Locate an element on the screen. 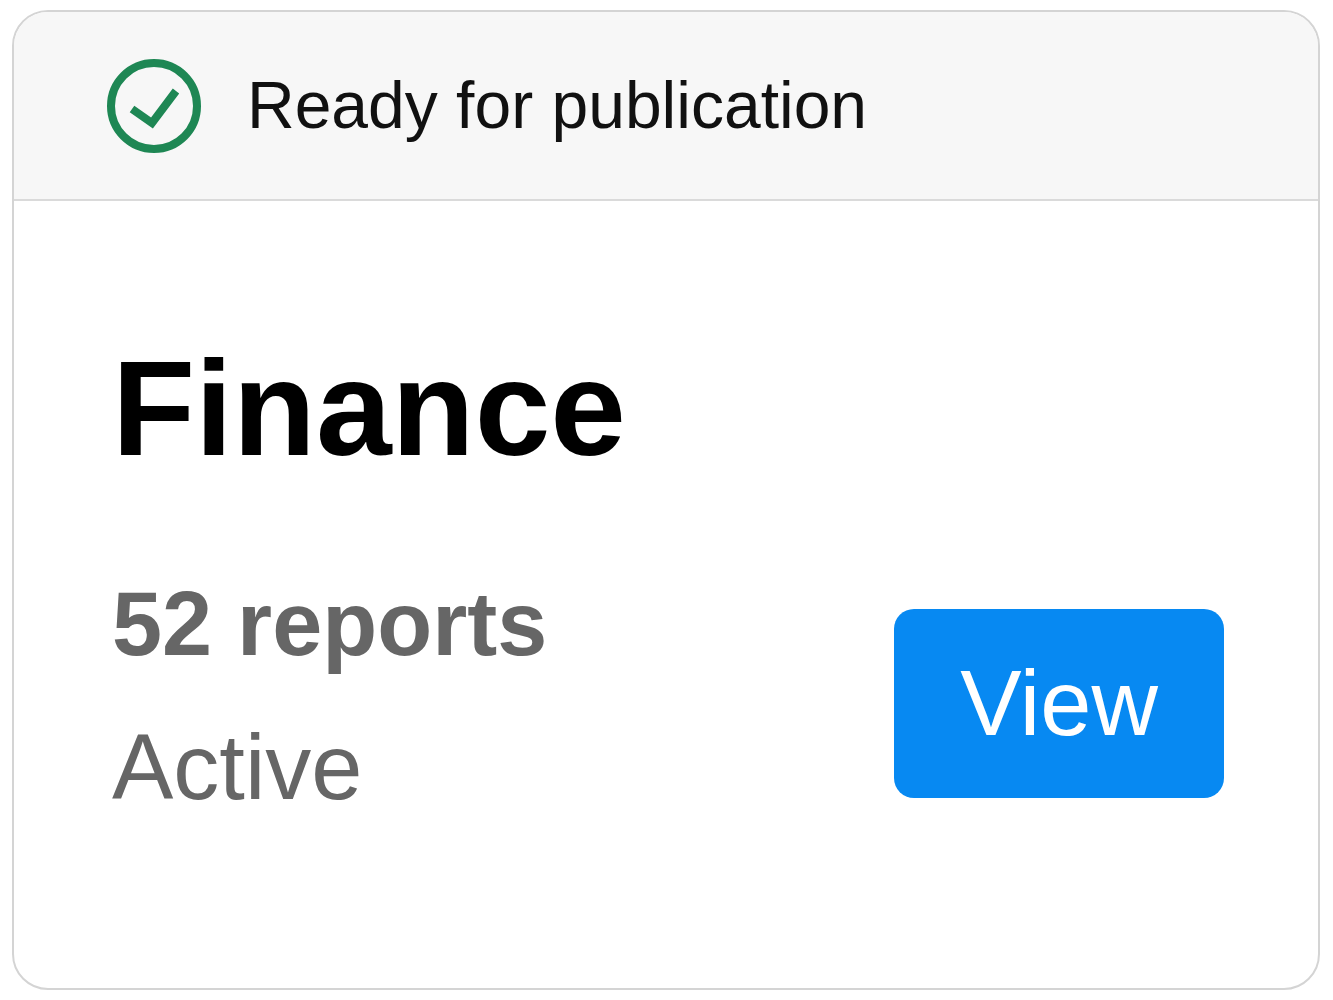  card-title: Finance is located at coordinates (369, 408).